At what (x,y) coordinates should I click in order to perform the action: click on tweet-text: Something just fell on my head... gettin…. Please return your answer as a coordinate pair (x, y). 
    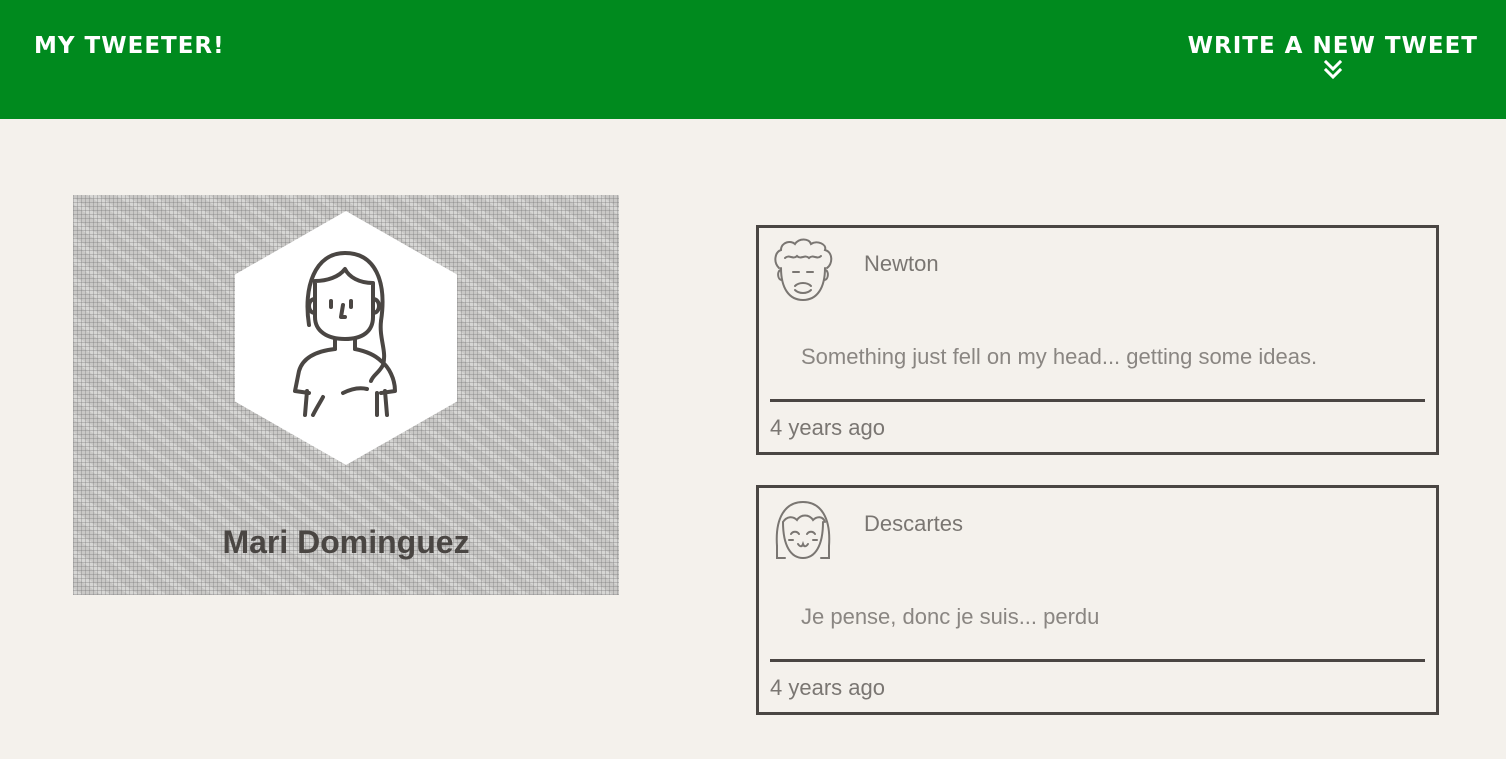
    Looking at the image, I should click on (1059, 356).